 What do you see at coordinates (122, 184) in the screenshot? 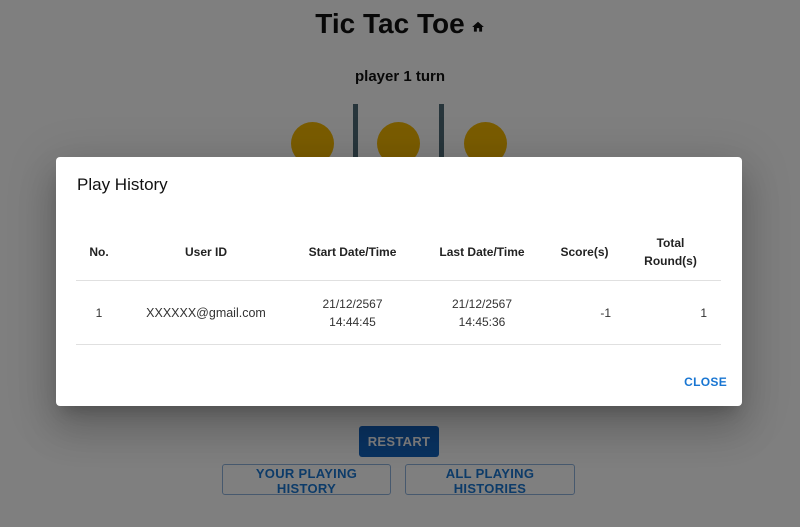
I see `dialog-title: Play History` at bounding box center [122, 184].